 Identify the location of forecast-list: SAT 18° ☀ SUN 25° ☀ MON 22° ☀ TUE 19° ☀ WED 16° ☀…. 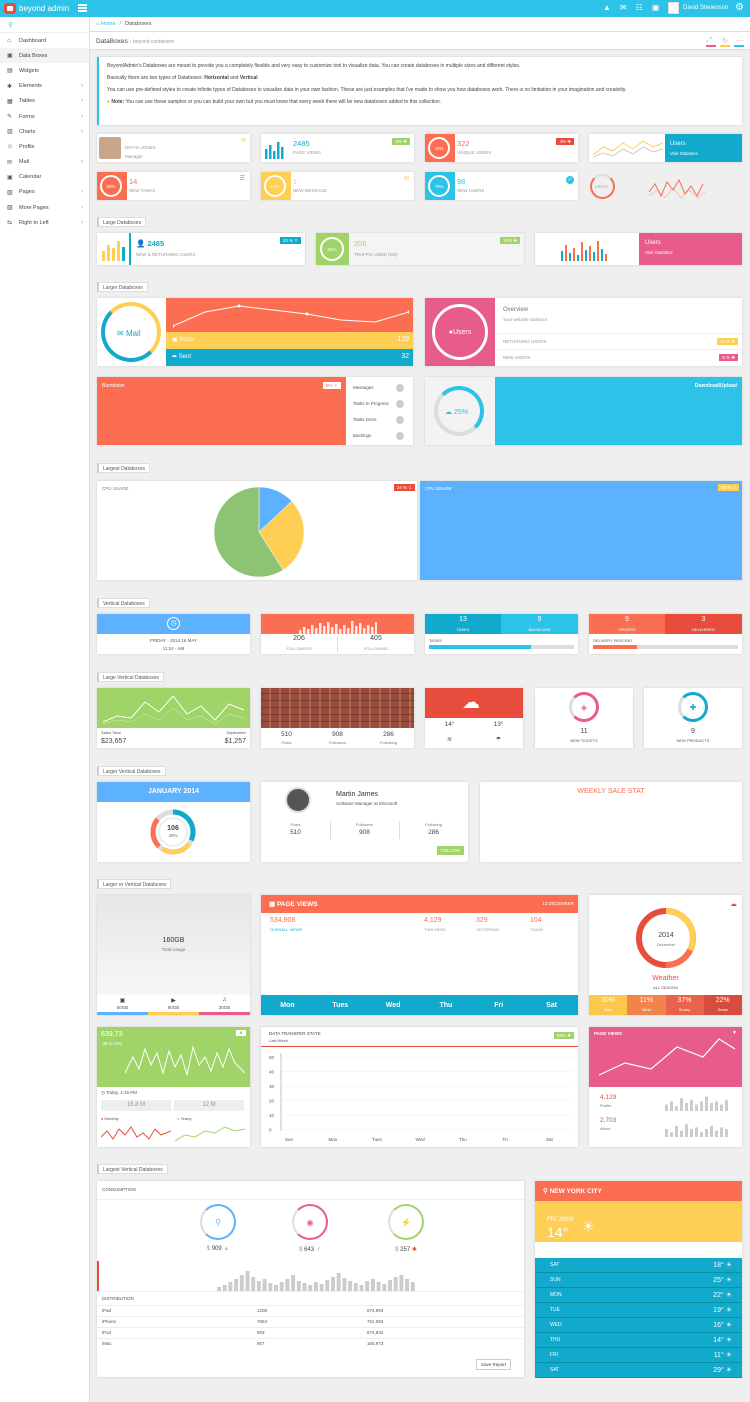
(638, 1318).